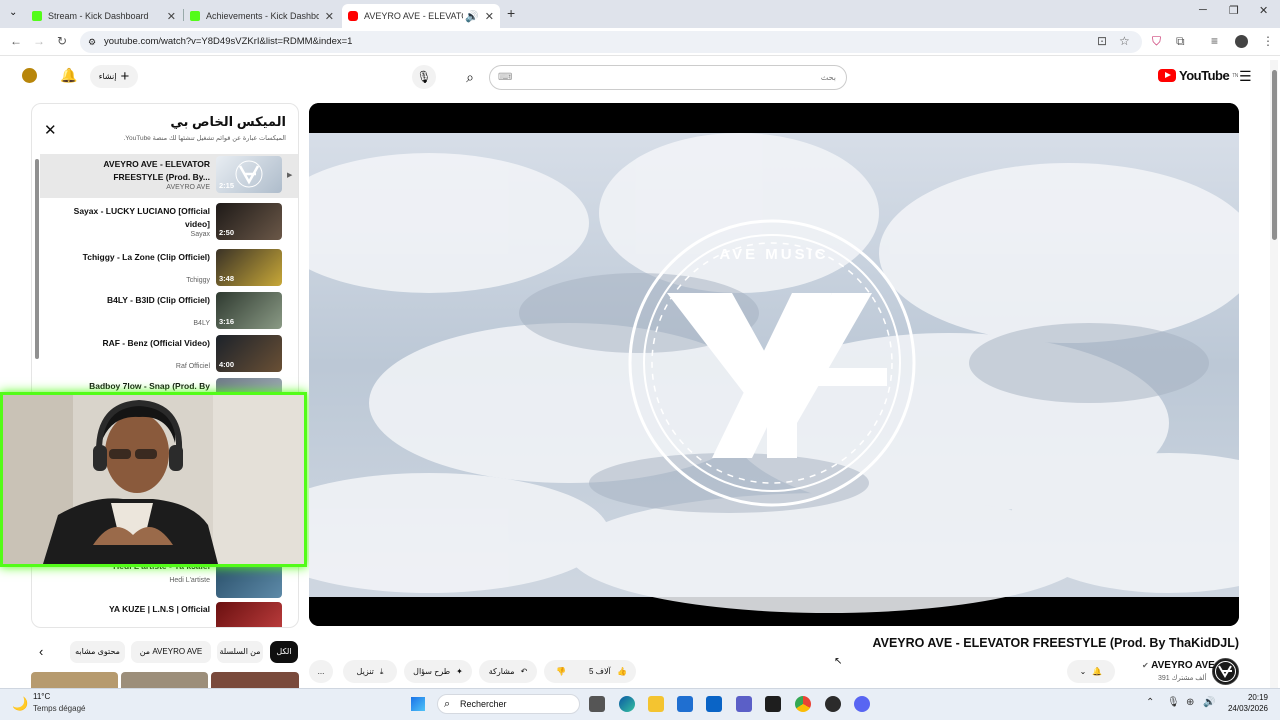  Describe the element at coordinates (1243, 703) in the screenshot. I see `taskbar-clock: 20:19 24/03/2026` at that location.